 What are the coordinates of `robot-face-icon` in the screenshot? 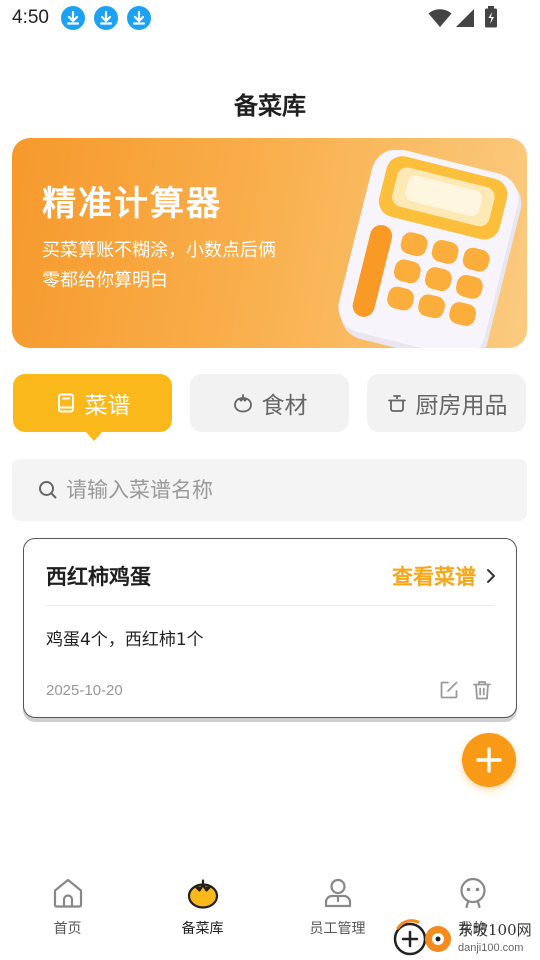 It's located at (472, 893).